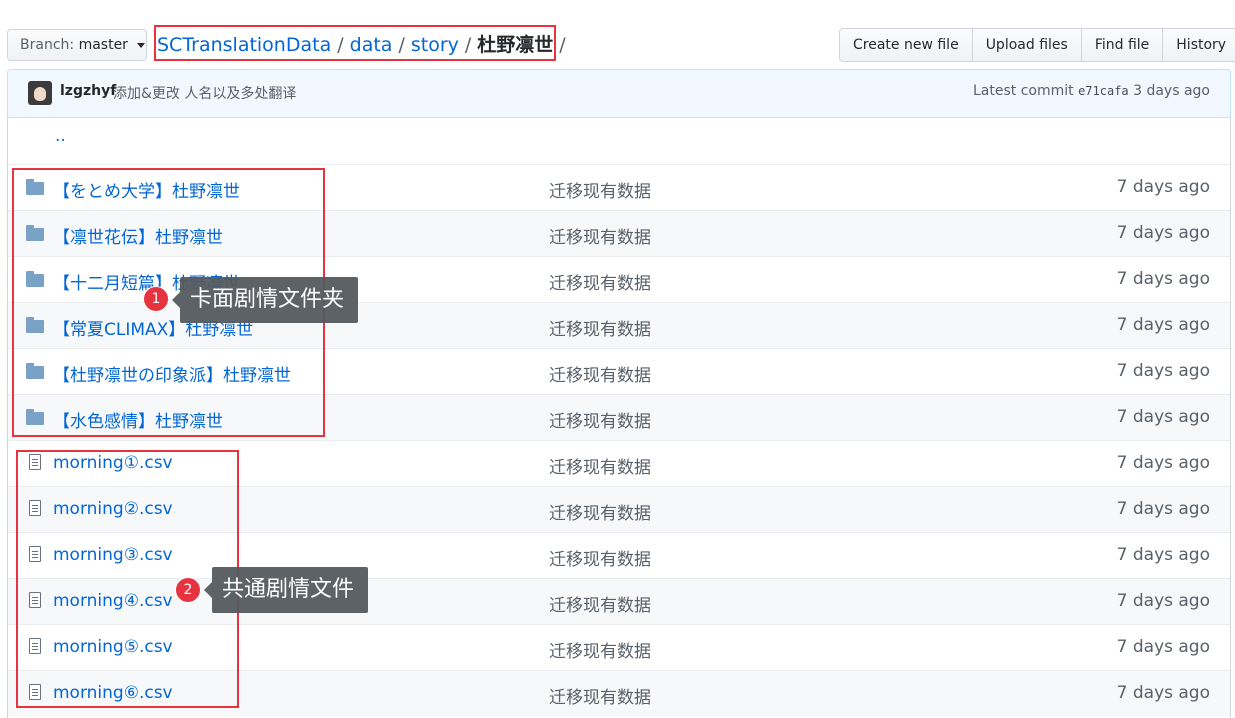 The height and width of the screenshot is (718, 1235). What do you see at coordinates (286, 590) in the screenshot?
I see `annotation-callout-2: 共通剧情文件` at bounding box center [286, 590].